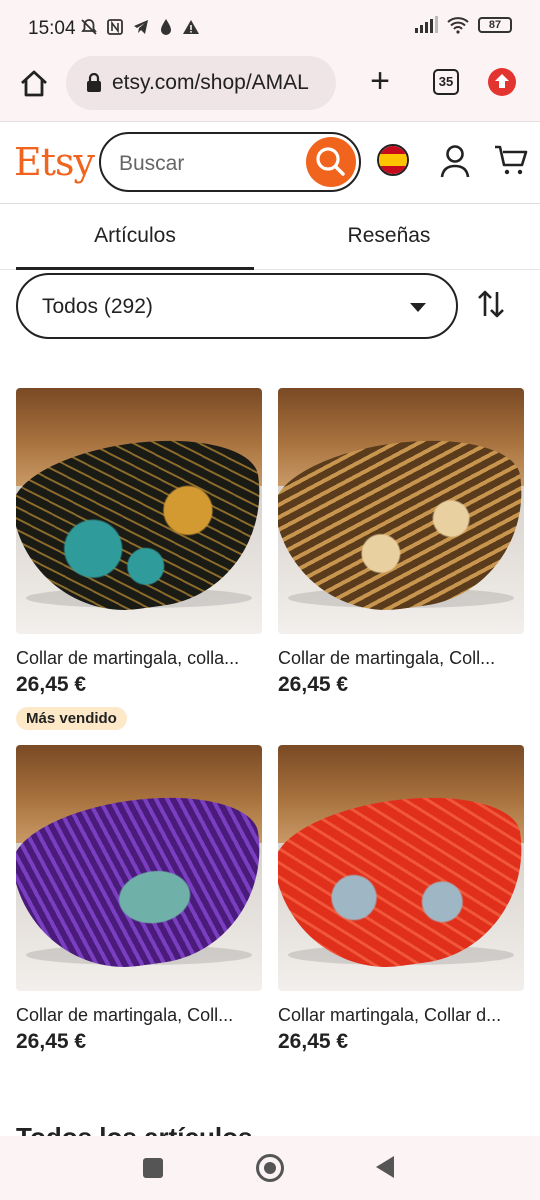 The height and width of the screenshot is (1200, 540). What do you see at coordinates (135, 268) in the screenshot?
I see `active-tab-indicator` at bounding box center [135, 268].